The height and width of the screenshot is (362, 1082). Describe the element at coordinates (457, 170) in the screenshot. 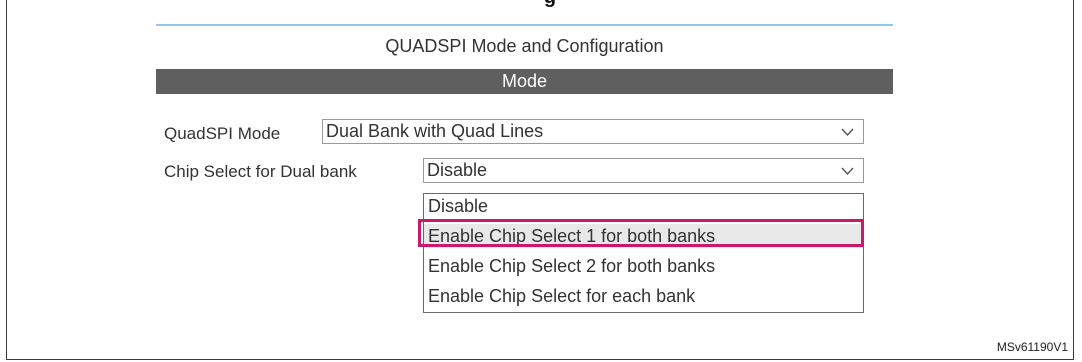

I see `chip-select-value: Disable` at that location.